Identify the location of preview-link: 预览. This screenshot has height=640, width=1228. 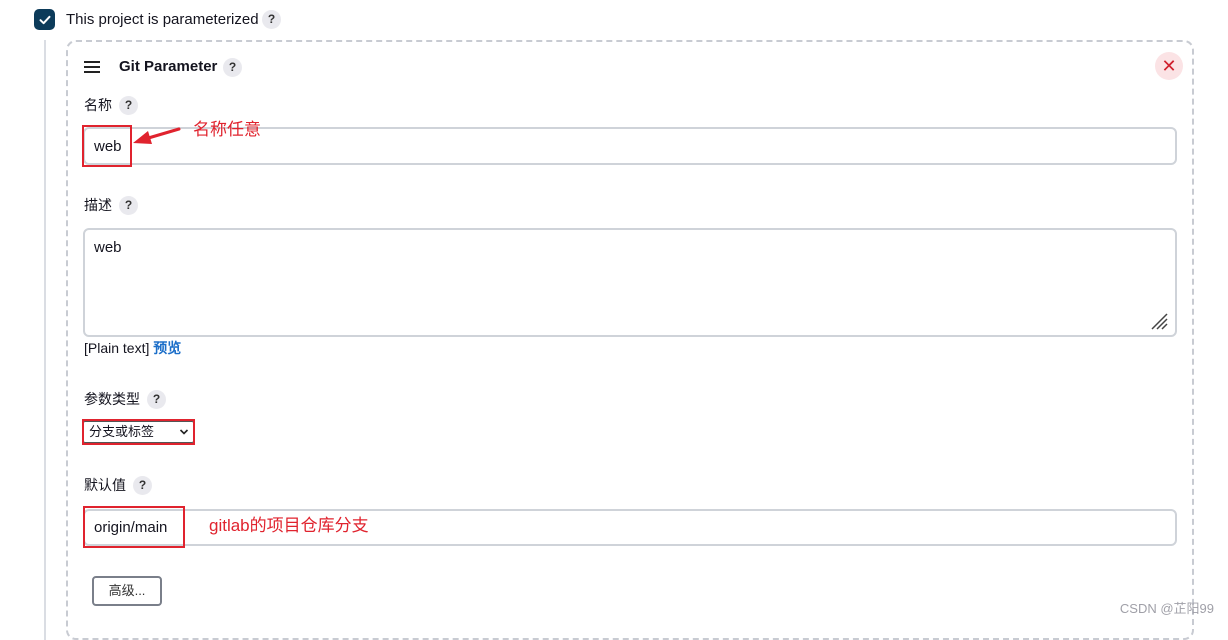
(167, 348).